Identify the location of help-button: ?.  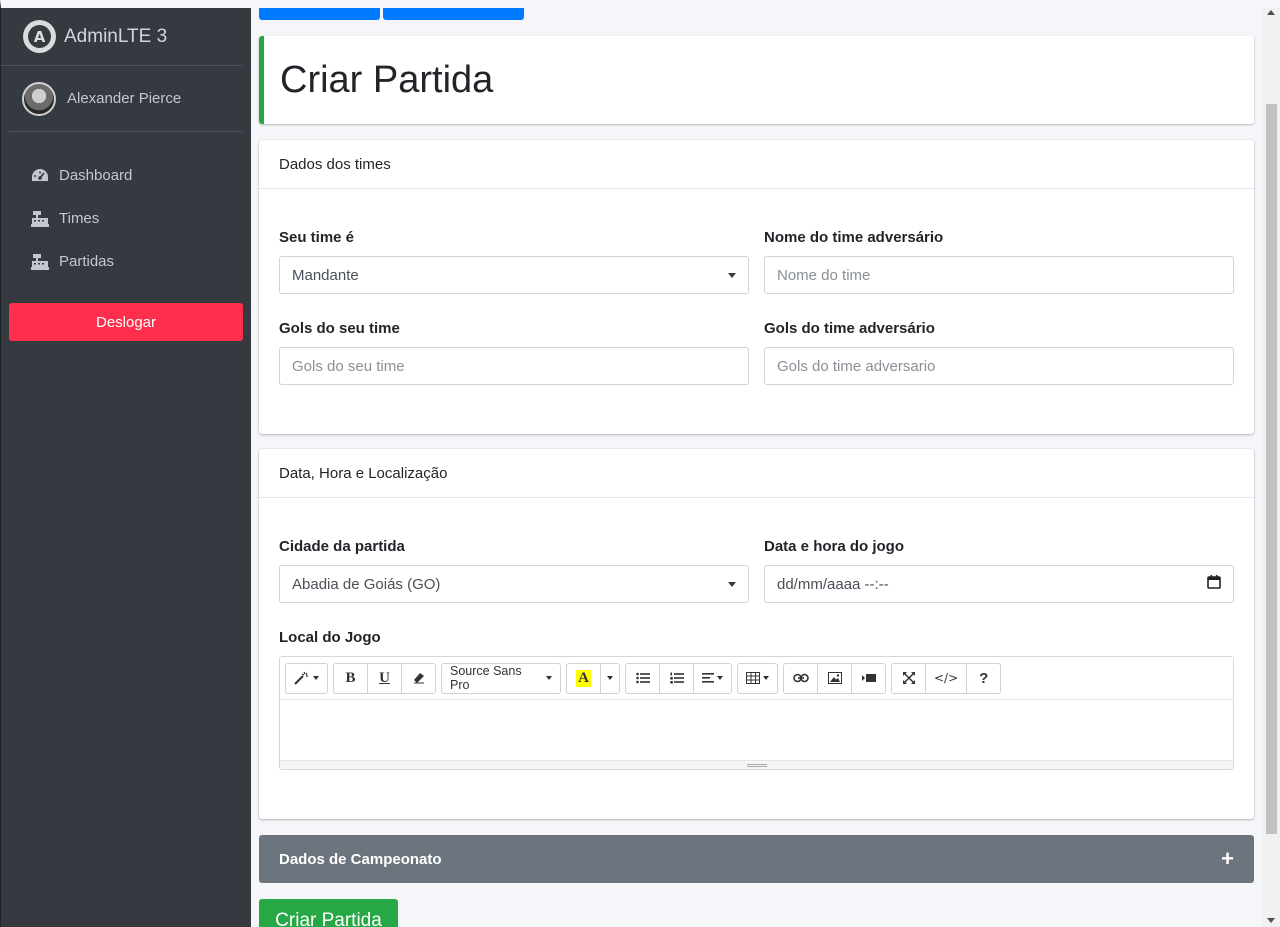
(984, 678).